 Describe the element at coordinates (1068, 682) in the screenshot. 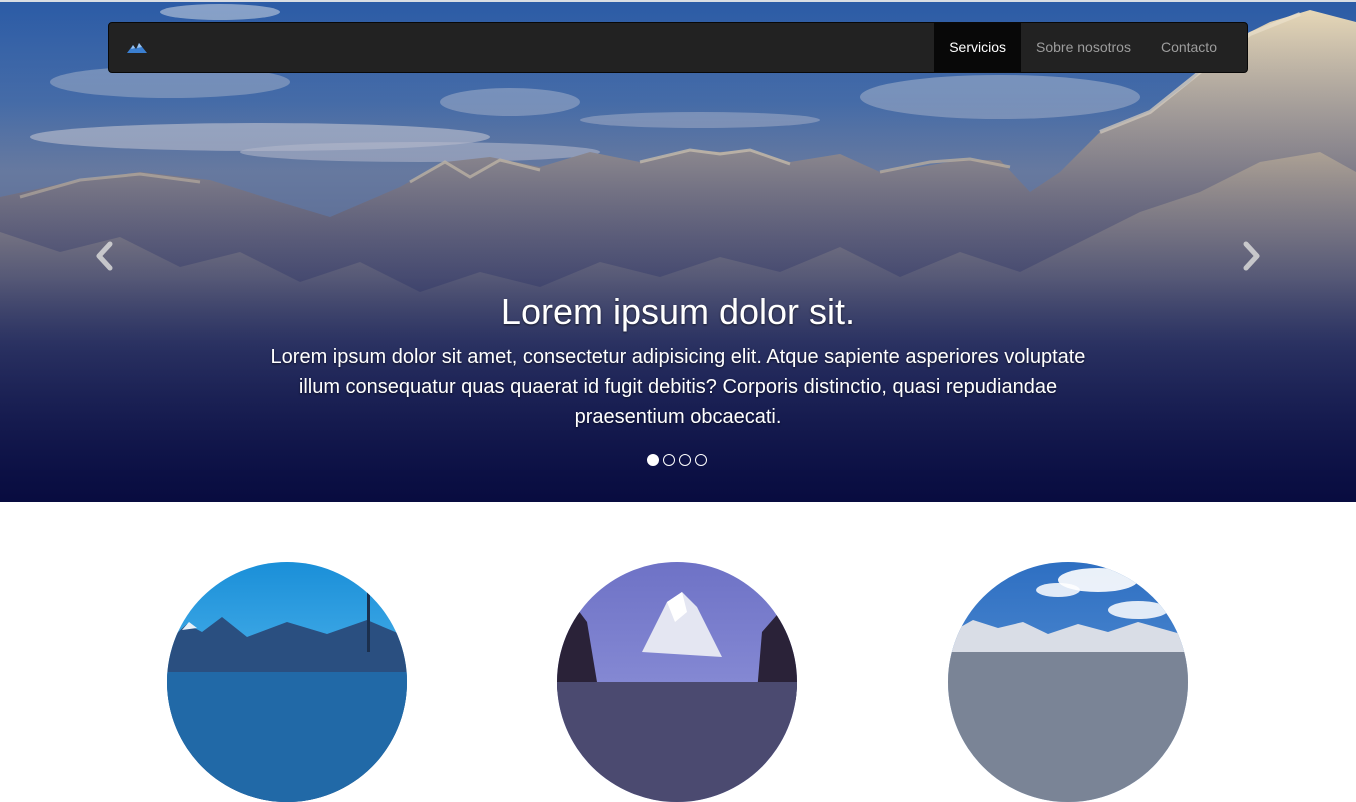

I see `snowy-range-image` at that location.